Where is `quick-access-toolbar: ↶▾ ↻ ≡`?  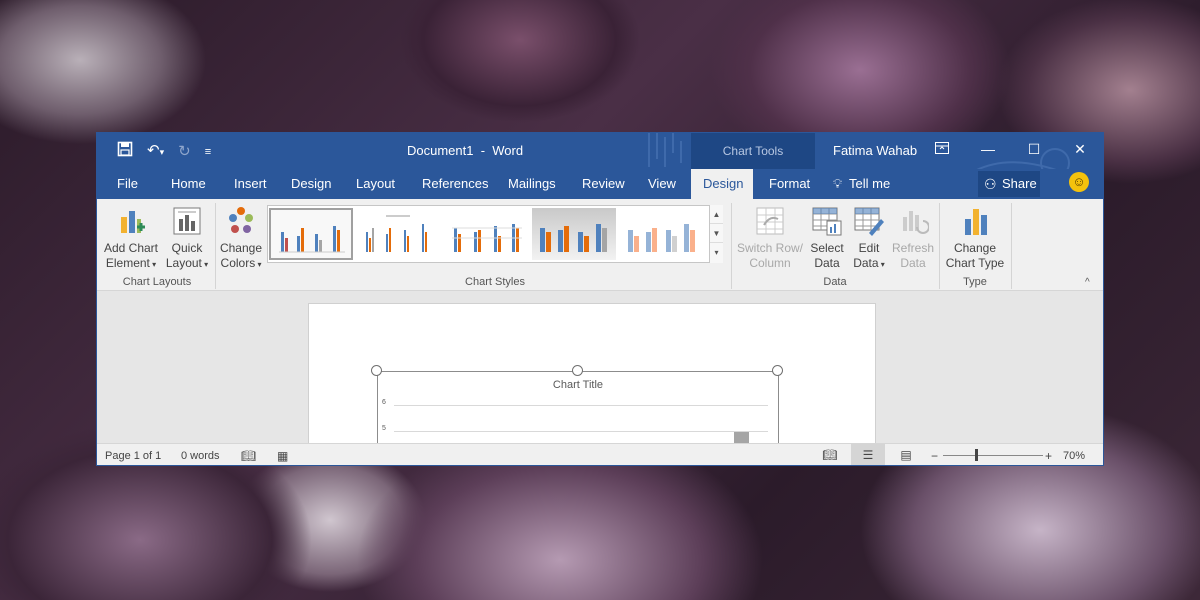 quick-access-toolbar: ↶▾ ↻ ≡ is located at coordinates (164, 151).